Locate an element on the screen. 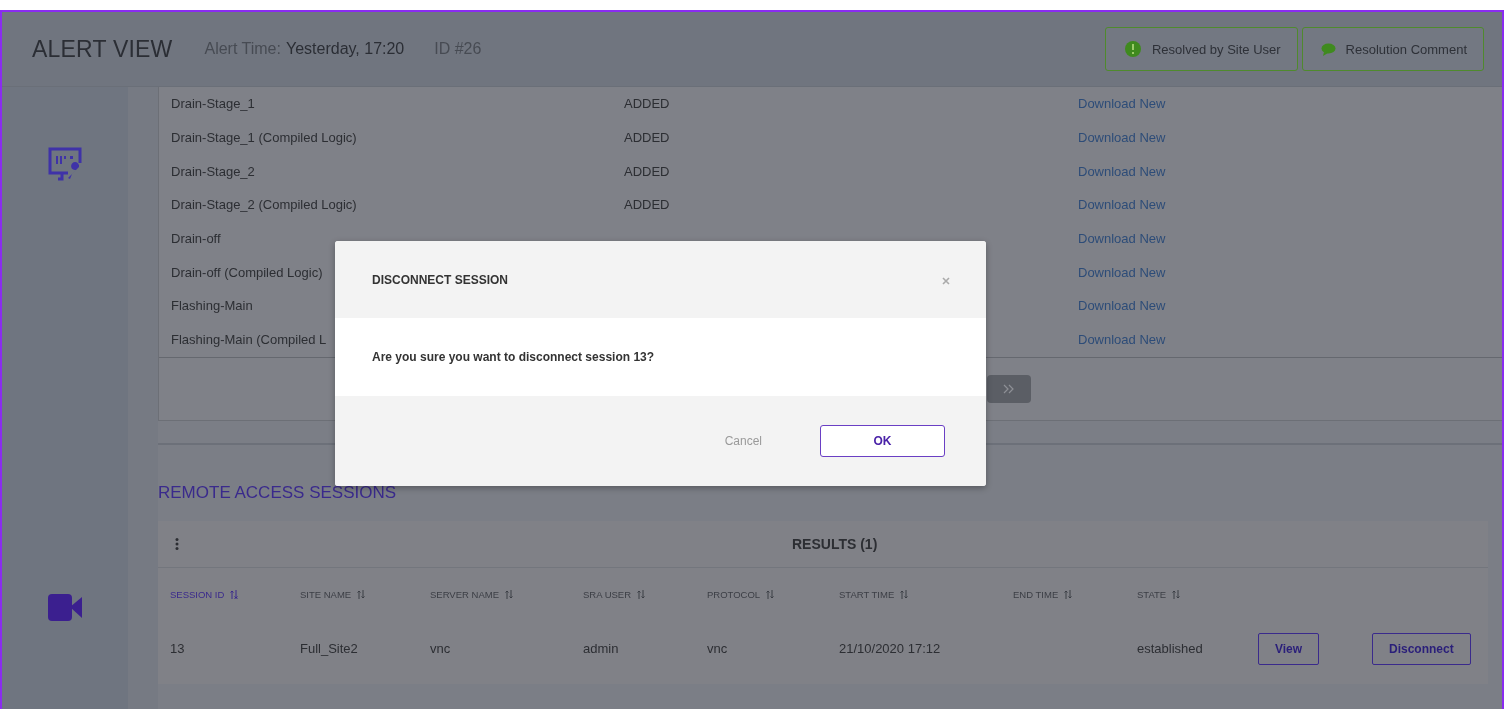  file-name: Drain-Stage_2 is located at coordinates (213, 171).